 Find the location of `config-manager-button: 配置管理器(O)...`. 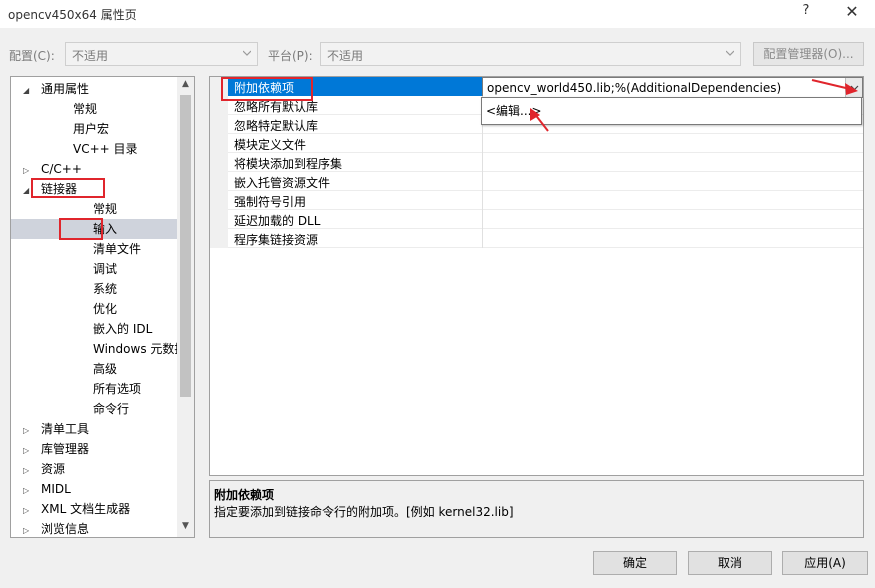

config-manager-button: 配置管理器(O)... is located at coordinates (808, 54).